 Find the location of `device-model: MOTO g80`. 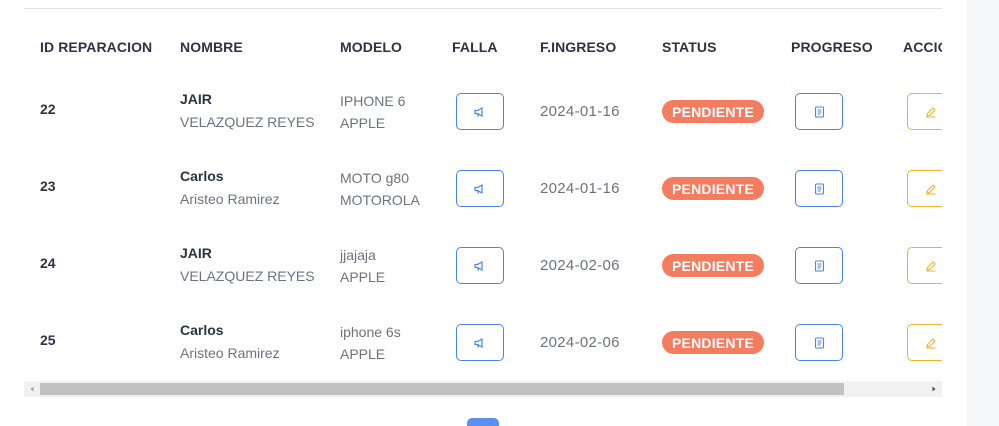

device-model: MOTO g80 is located at coordinates (374, 178).